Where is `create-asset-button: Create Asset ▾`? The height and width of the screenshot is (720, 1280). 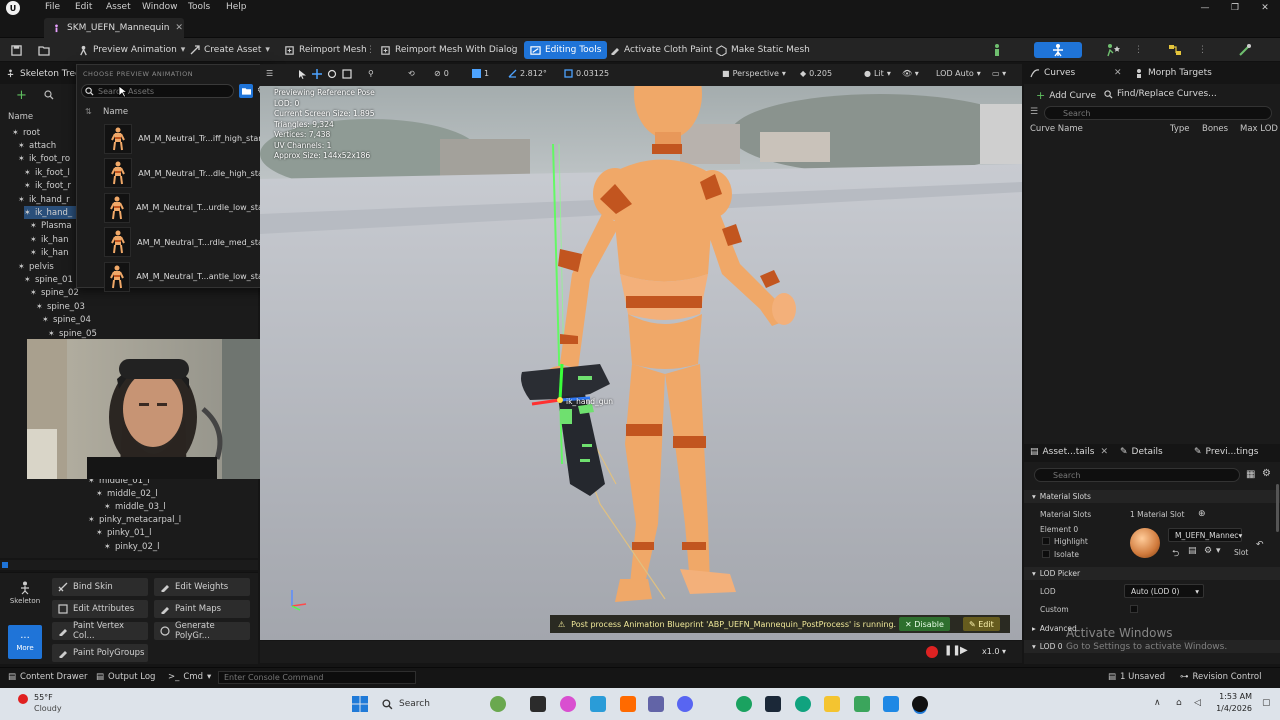
create-asset-button: Create Asset ▾ is located at coordinates (230, 50).